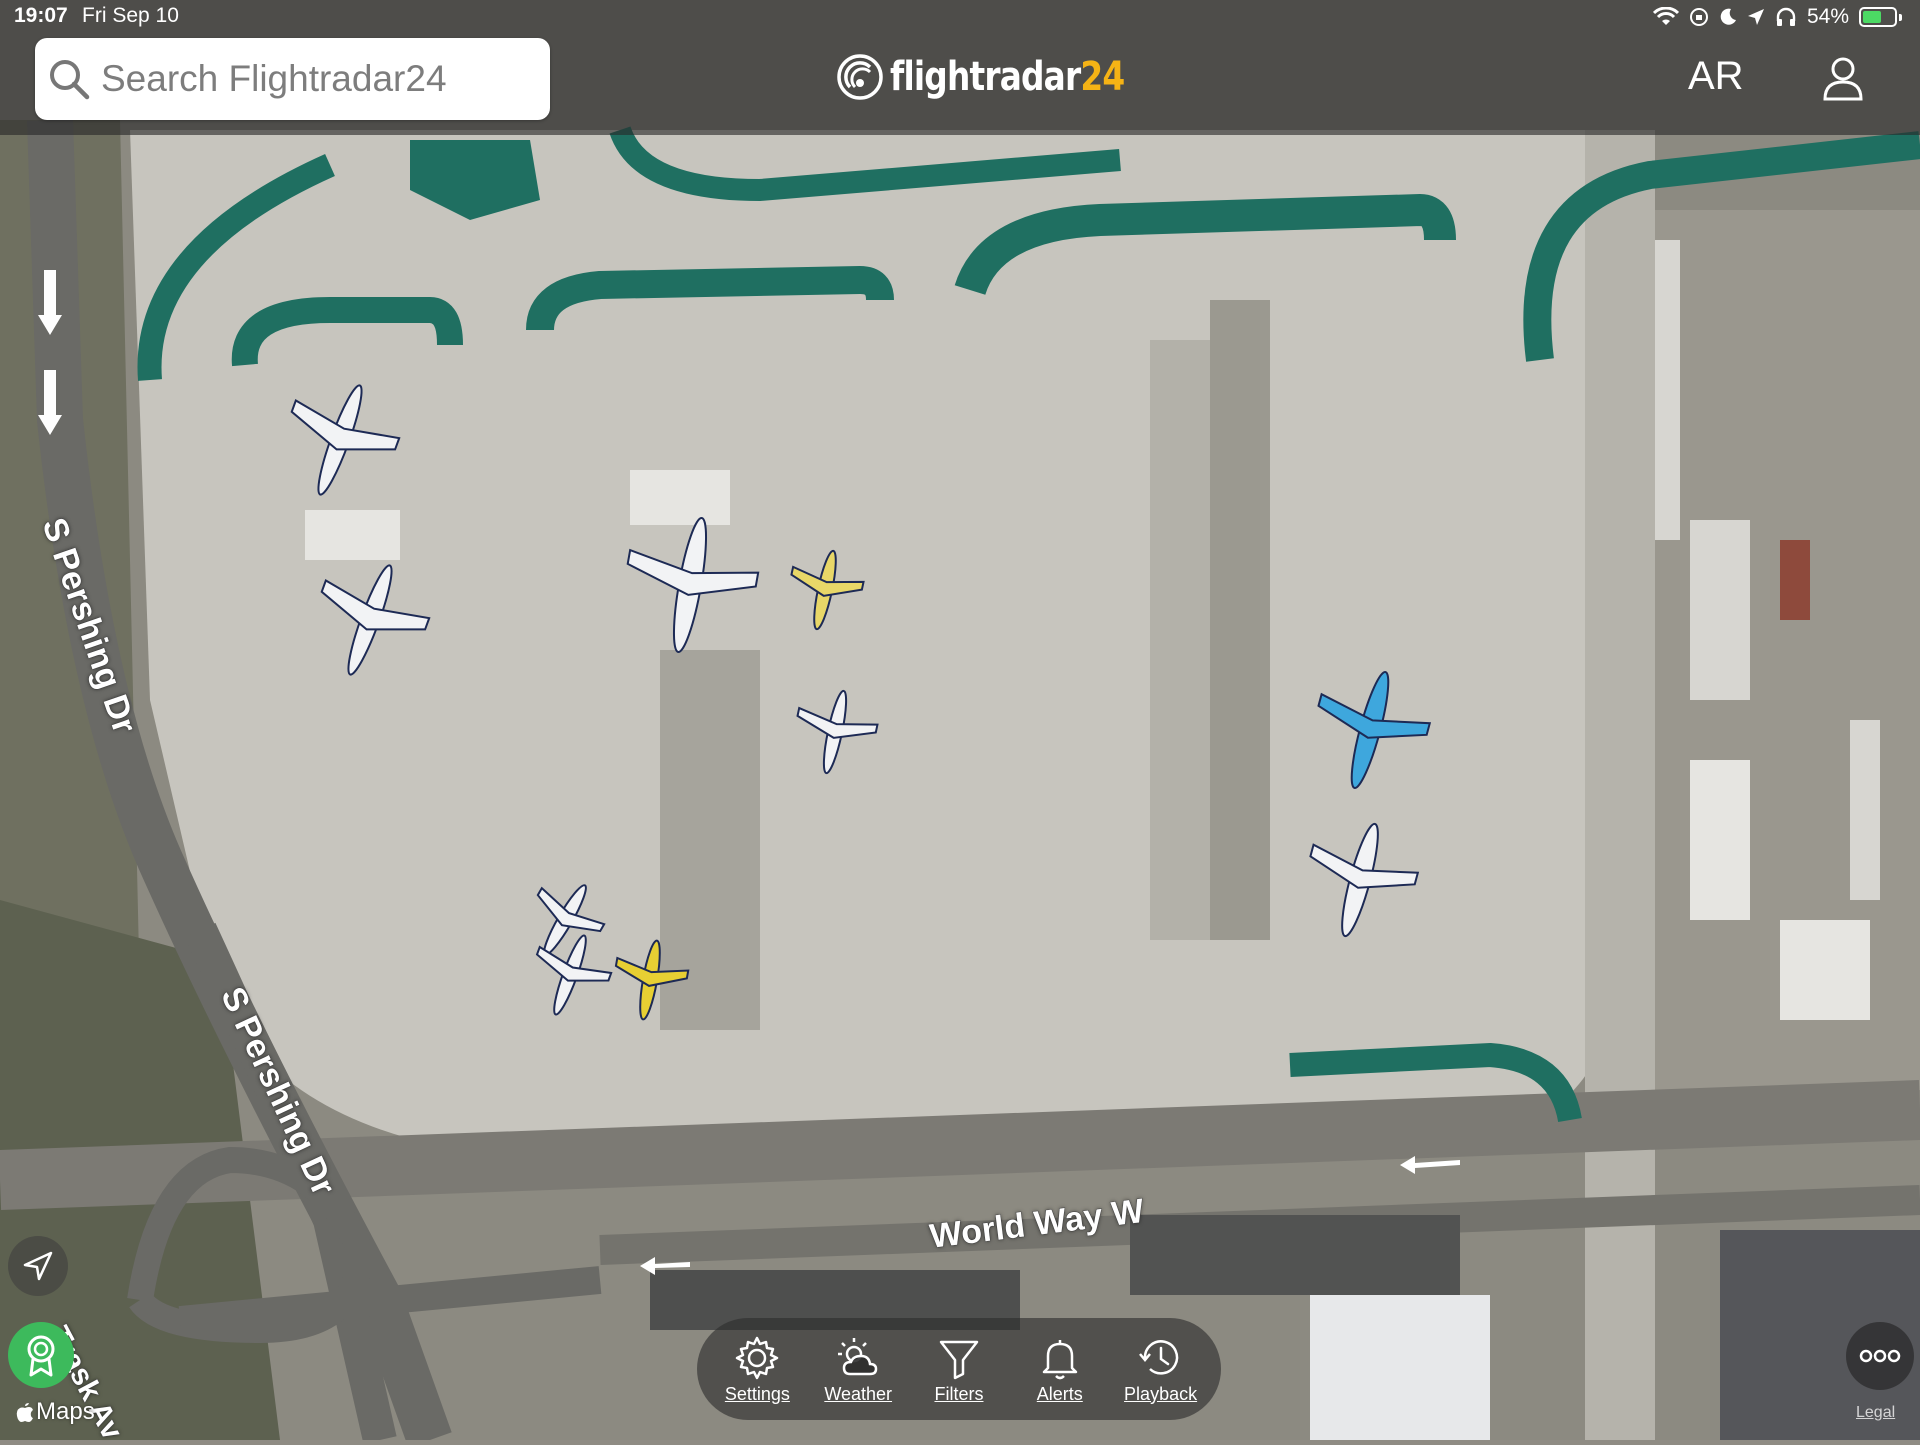 This screenshot has height=1445, width=1920. I want to click on bottom-toolbar: Settings Weather Filters Alerts Playback, so click(959, 1369).